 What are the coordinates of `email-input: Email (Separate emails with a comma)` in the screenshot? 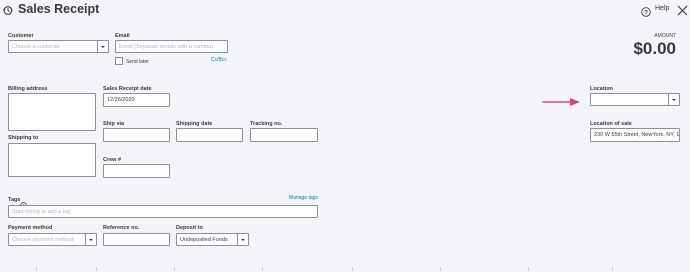 It's located at (171, 46).